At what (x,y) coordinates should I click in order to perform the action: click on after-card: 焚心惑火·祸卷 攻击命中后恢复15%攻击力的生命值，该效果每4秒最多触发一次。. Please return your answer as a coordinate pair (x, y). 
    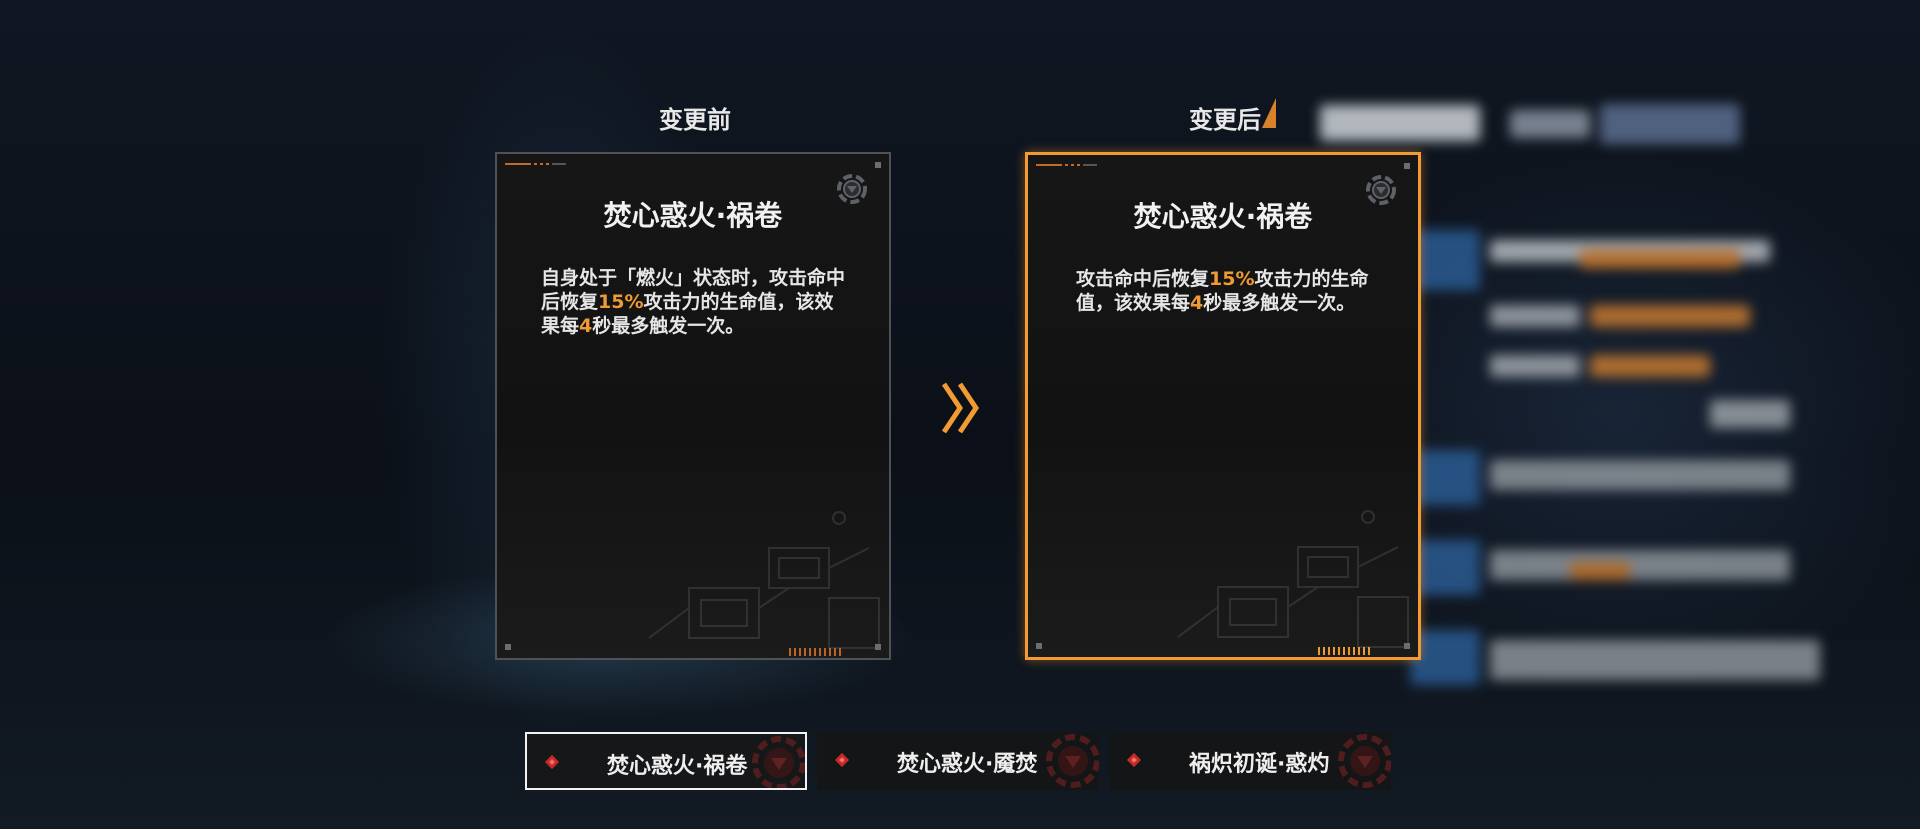
    Looking at the image, I should click on (1223, 406).